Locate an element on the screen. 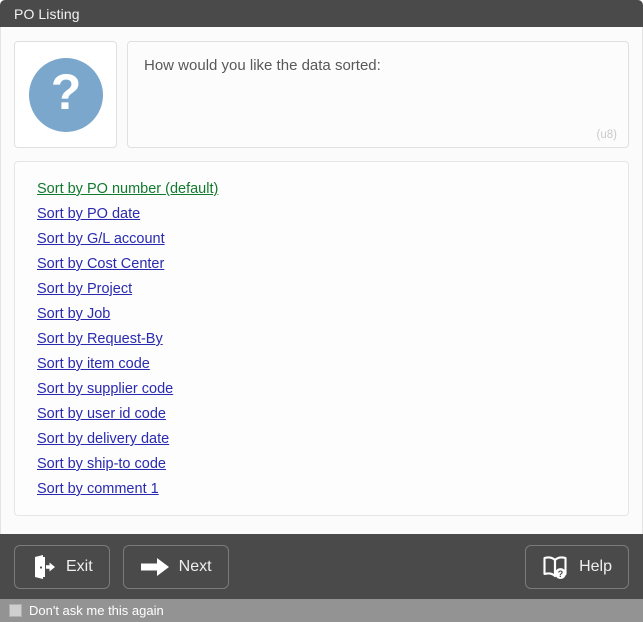 This screenshot has height=622, width=643. sort-link-supplier-code: Sort by supplier code is located at coordinates (105, 389).